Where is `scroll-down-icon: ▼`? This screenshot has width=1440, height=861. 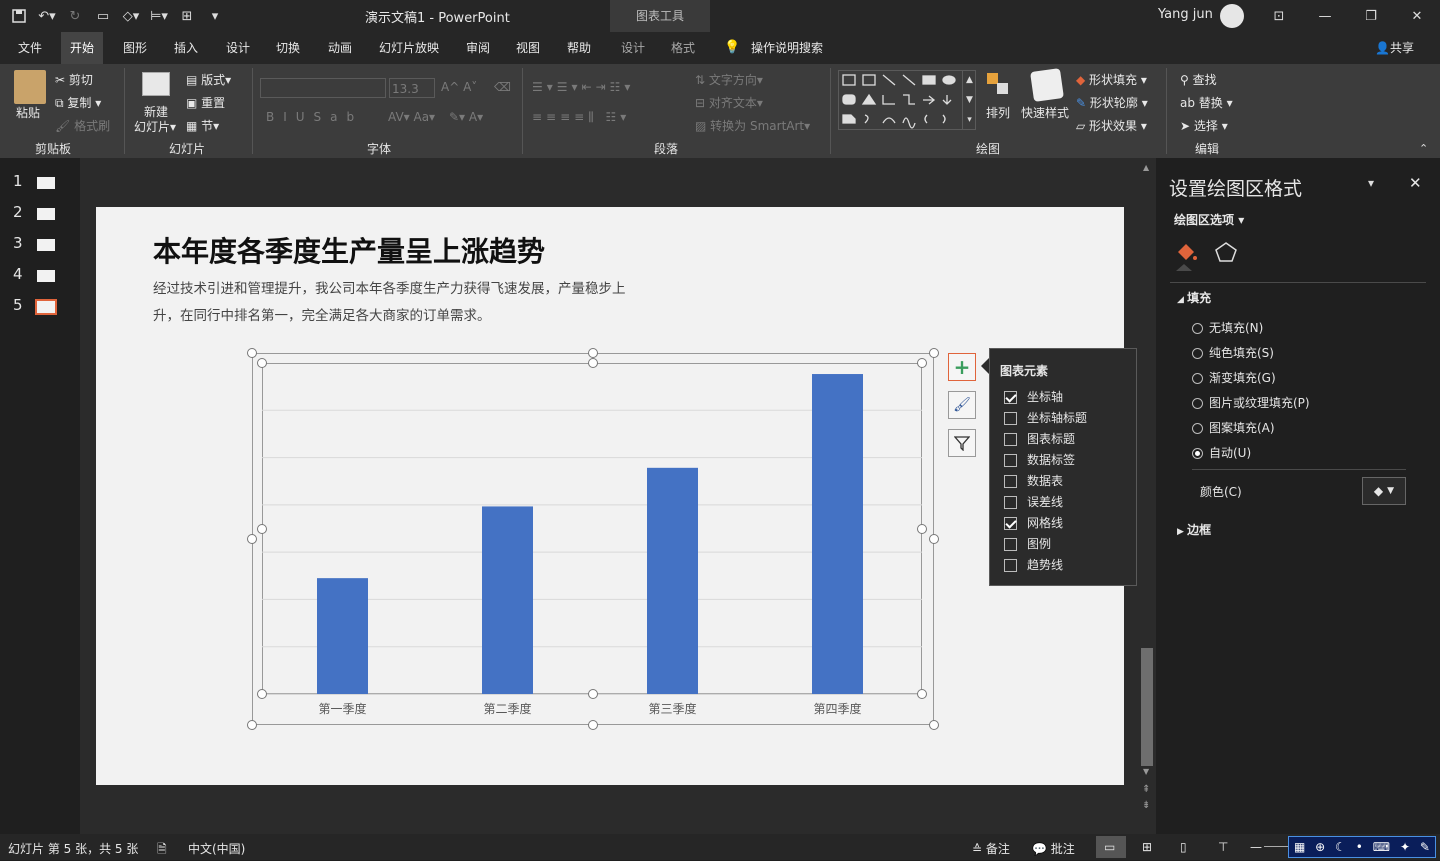
scroll-down-icon: ▼ is located at coordinates (1146, 771).